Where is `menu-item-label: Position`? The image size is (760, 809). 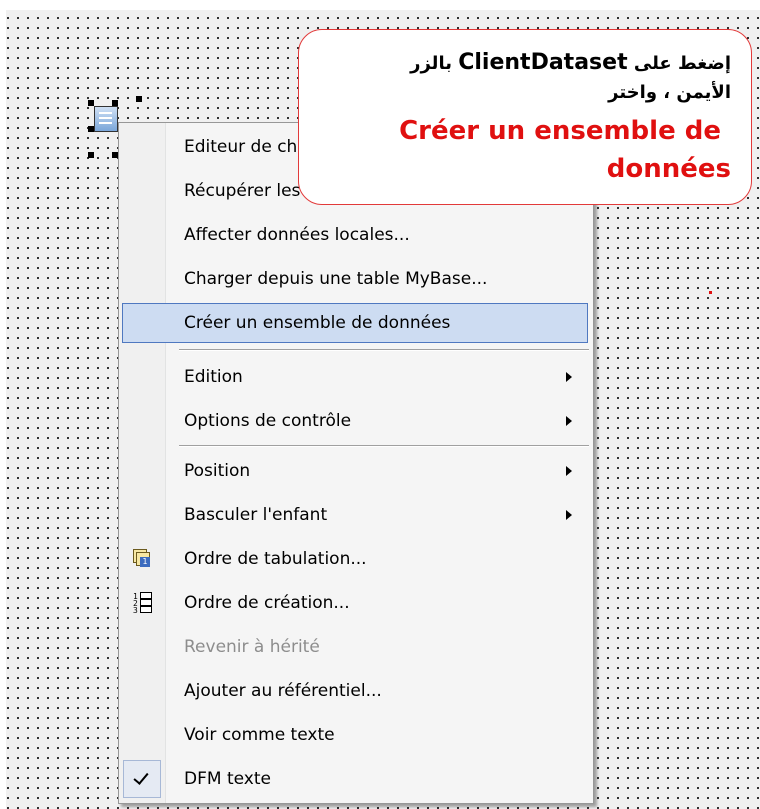
menu-item-label: Position is located at coordinates (217, 471).